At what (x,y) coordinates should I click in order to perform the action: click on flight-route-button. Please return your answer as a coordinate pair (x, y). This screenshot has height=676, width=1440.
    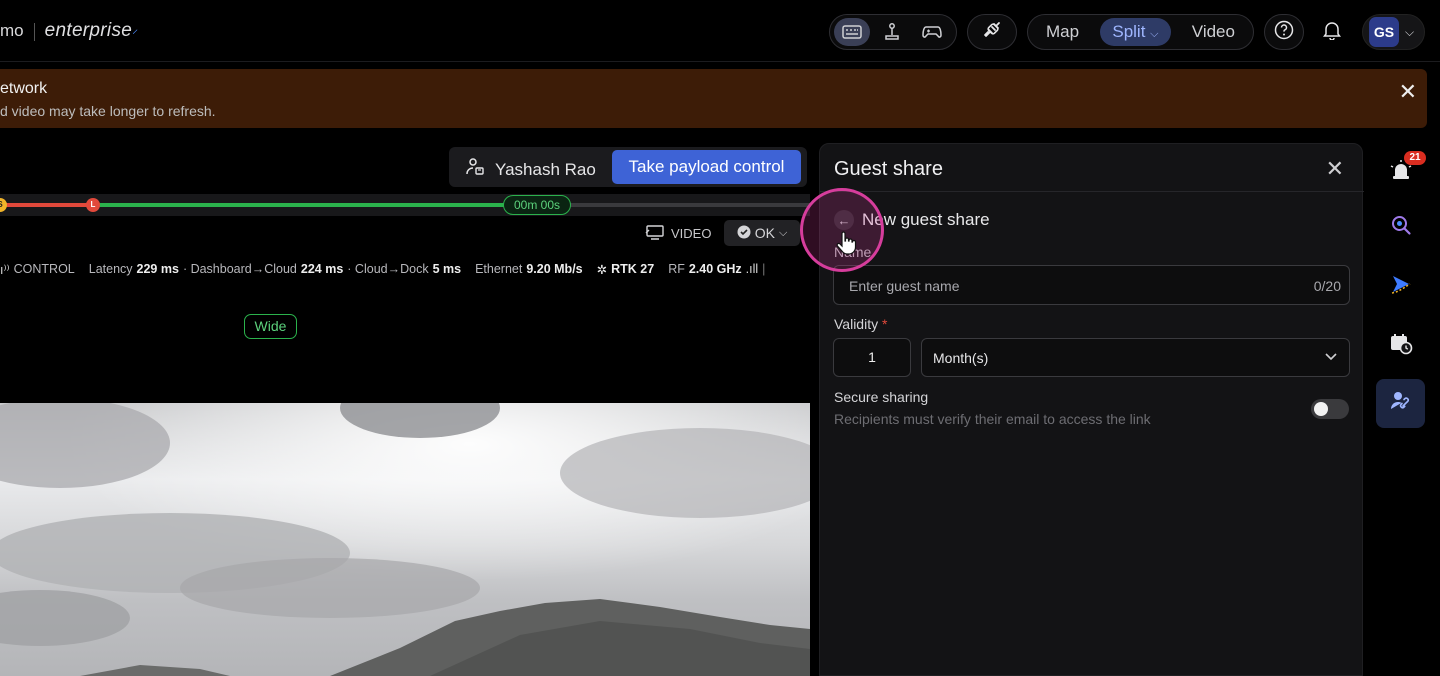
    Looking at the image, I should click on (1400, 286).